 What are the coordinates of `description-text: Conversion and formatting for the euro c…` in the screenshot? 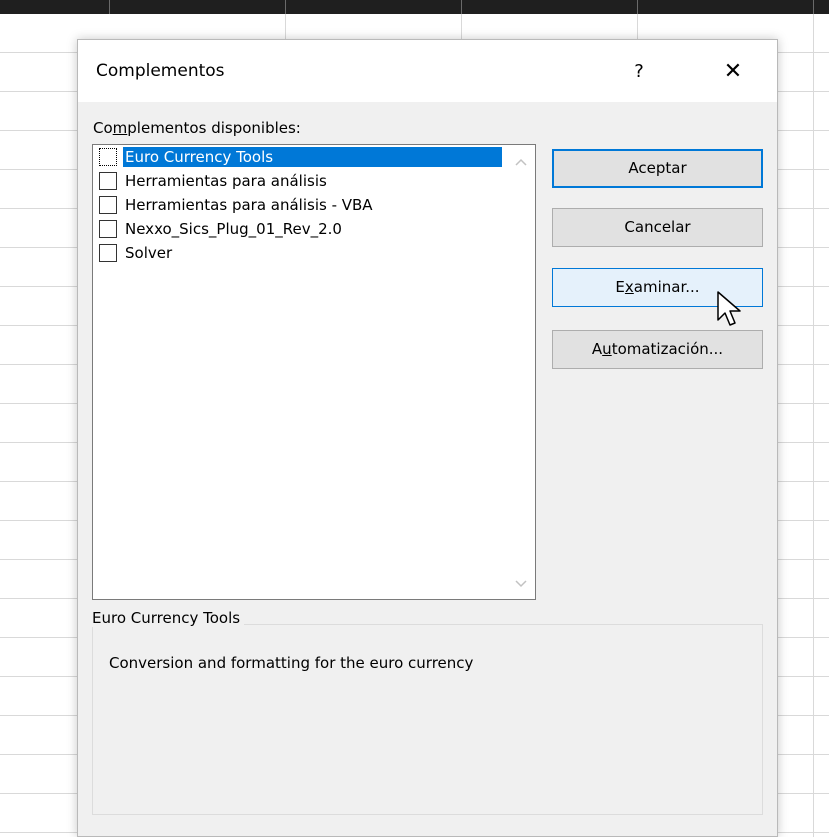 It's located at (291, 663).